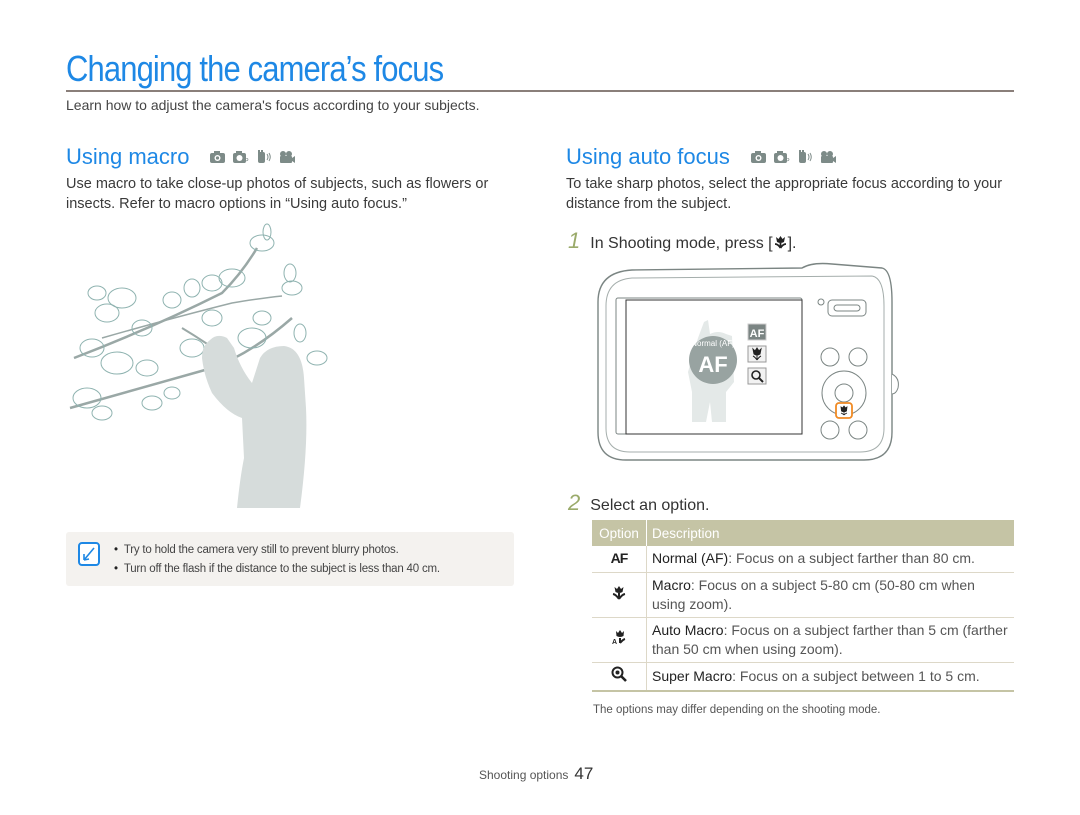  What do you see at coordinates (619, 559) in the screenshot?
I see `af-icon: AF` at bounding box center [619, 559].